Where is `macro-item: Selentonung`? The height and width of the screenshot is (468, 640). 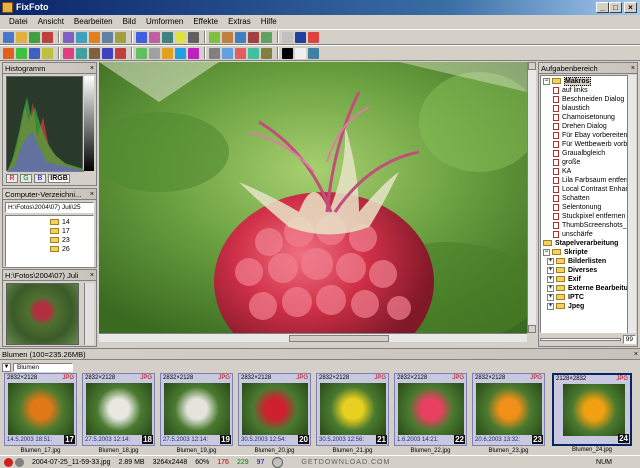 macro-item: Selentonung is located at coordinates (590, 207).